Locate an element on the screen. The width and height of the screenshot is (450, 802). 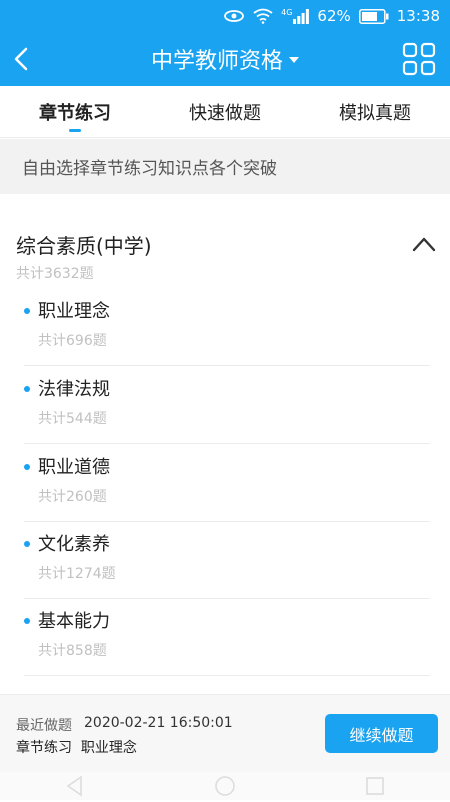
tab-bar: 章节练习 快速做题 模拟真题 is located at coordinates (225, 112).